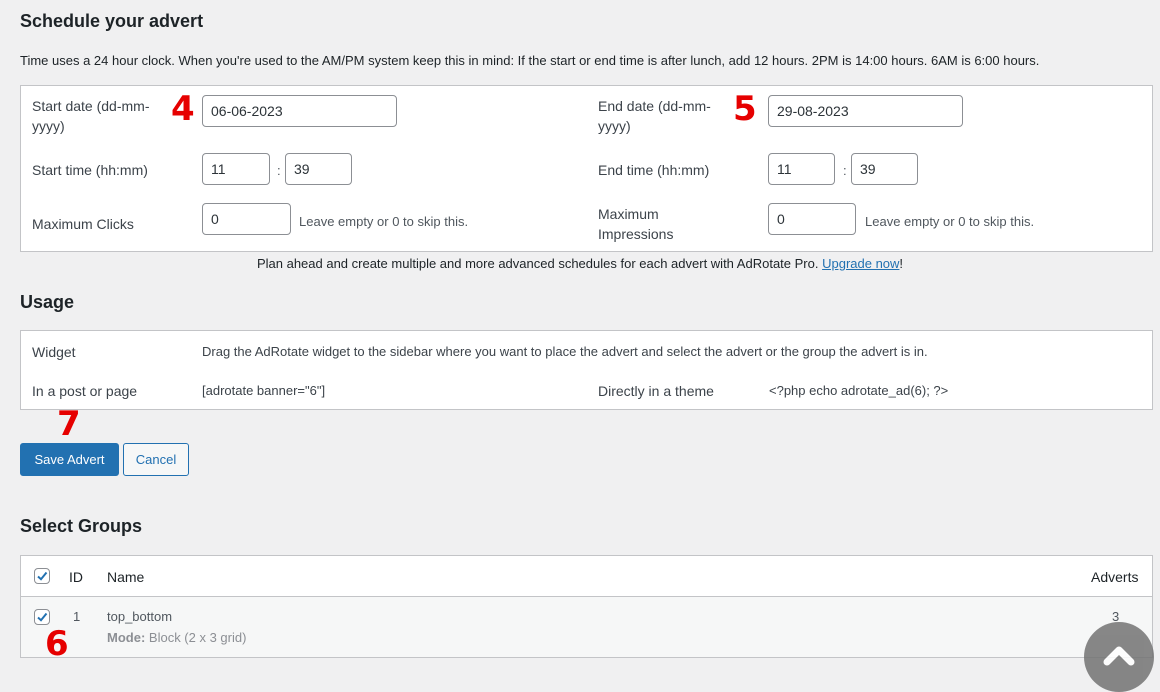 This screenshot has width=1160, height=692. I want to click on max-impressions-help: Leave empty or 0 to skip this., so click(950, 221).